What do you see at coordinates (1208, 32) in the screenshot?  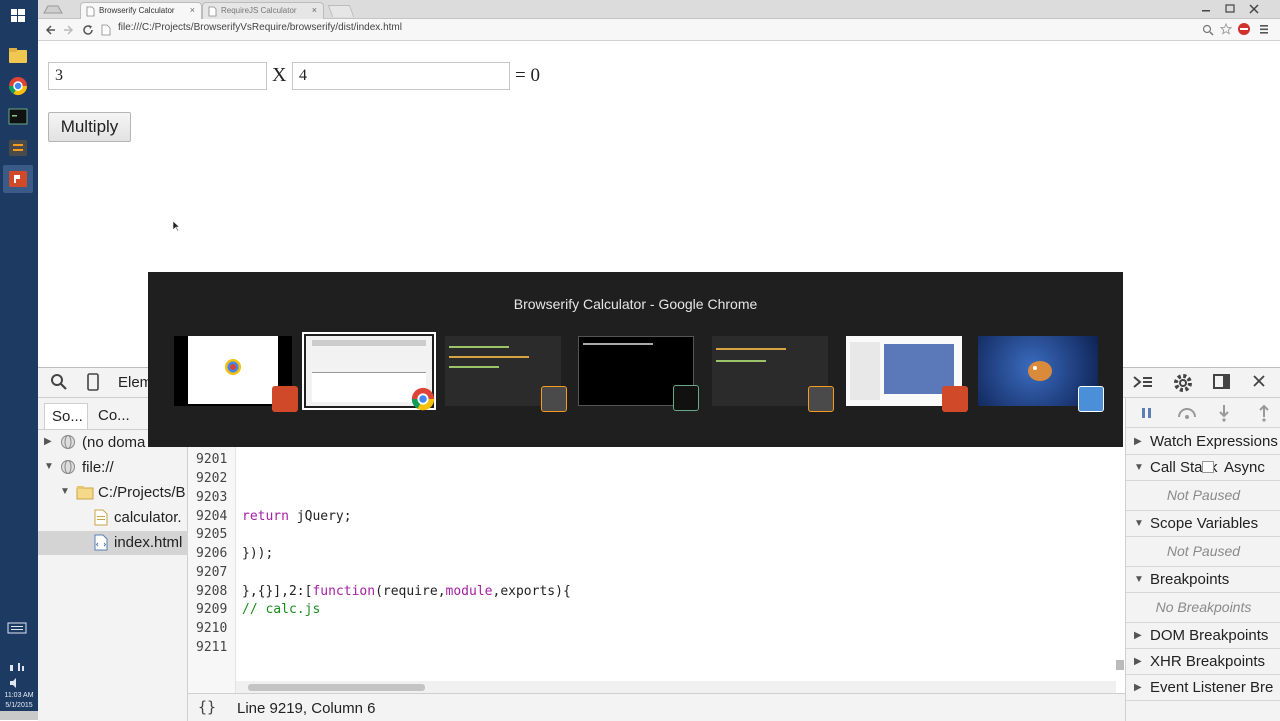 I see `zoom-icon` at bounding box center [1208, 32].